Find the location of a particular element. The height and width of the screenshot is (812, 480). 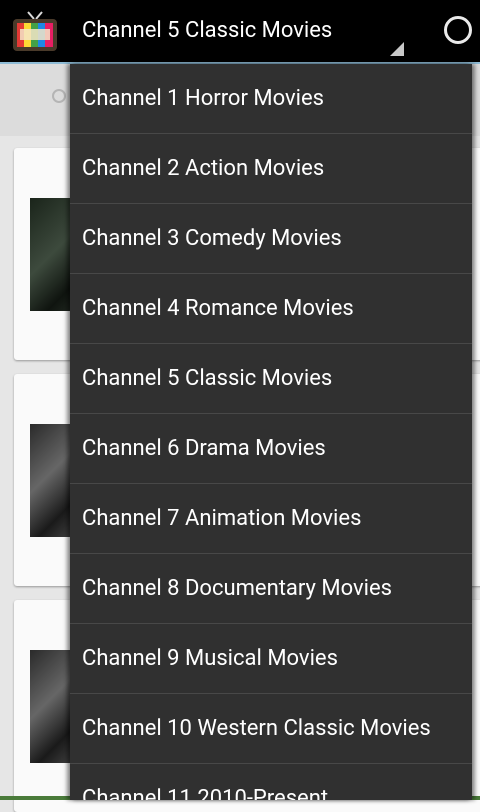

channel-option: Channel 8 Documentary Movies is located at coordinates (271, 589).